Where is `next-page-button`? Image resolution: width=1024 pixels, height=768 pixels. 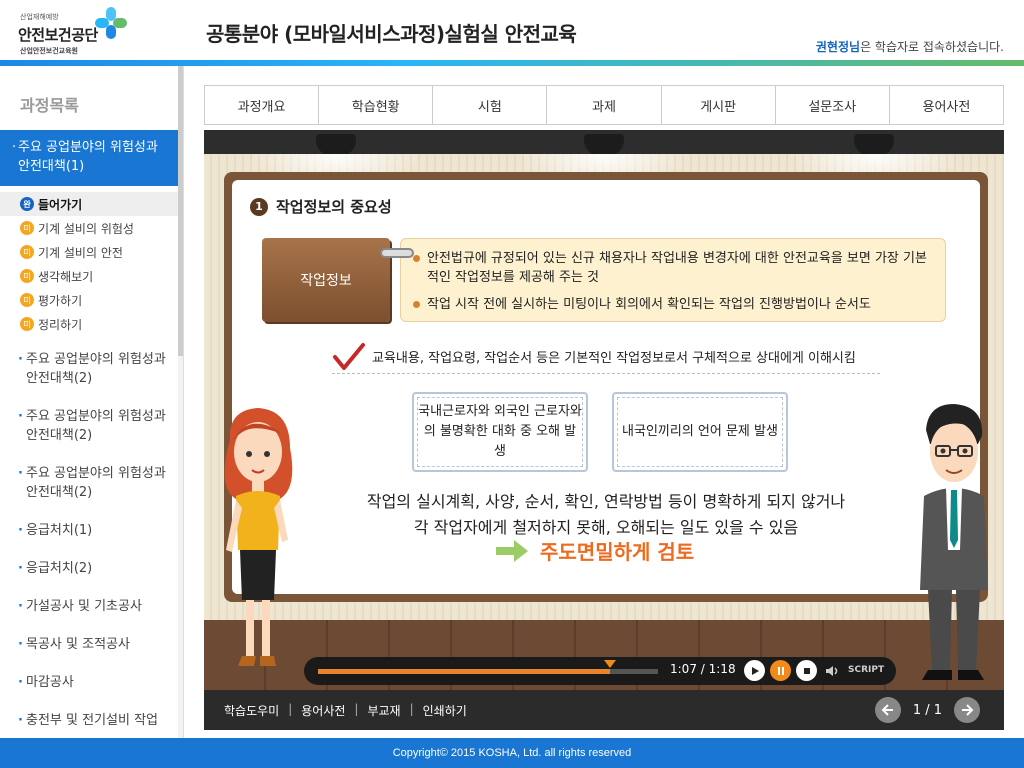
next-page-button is located at coordinates (967, 710).